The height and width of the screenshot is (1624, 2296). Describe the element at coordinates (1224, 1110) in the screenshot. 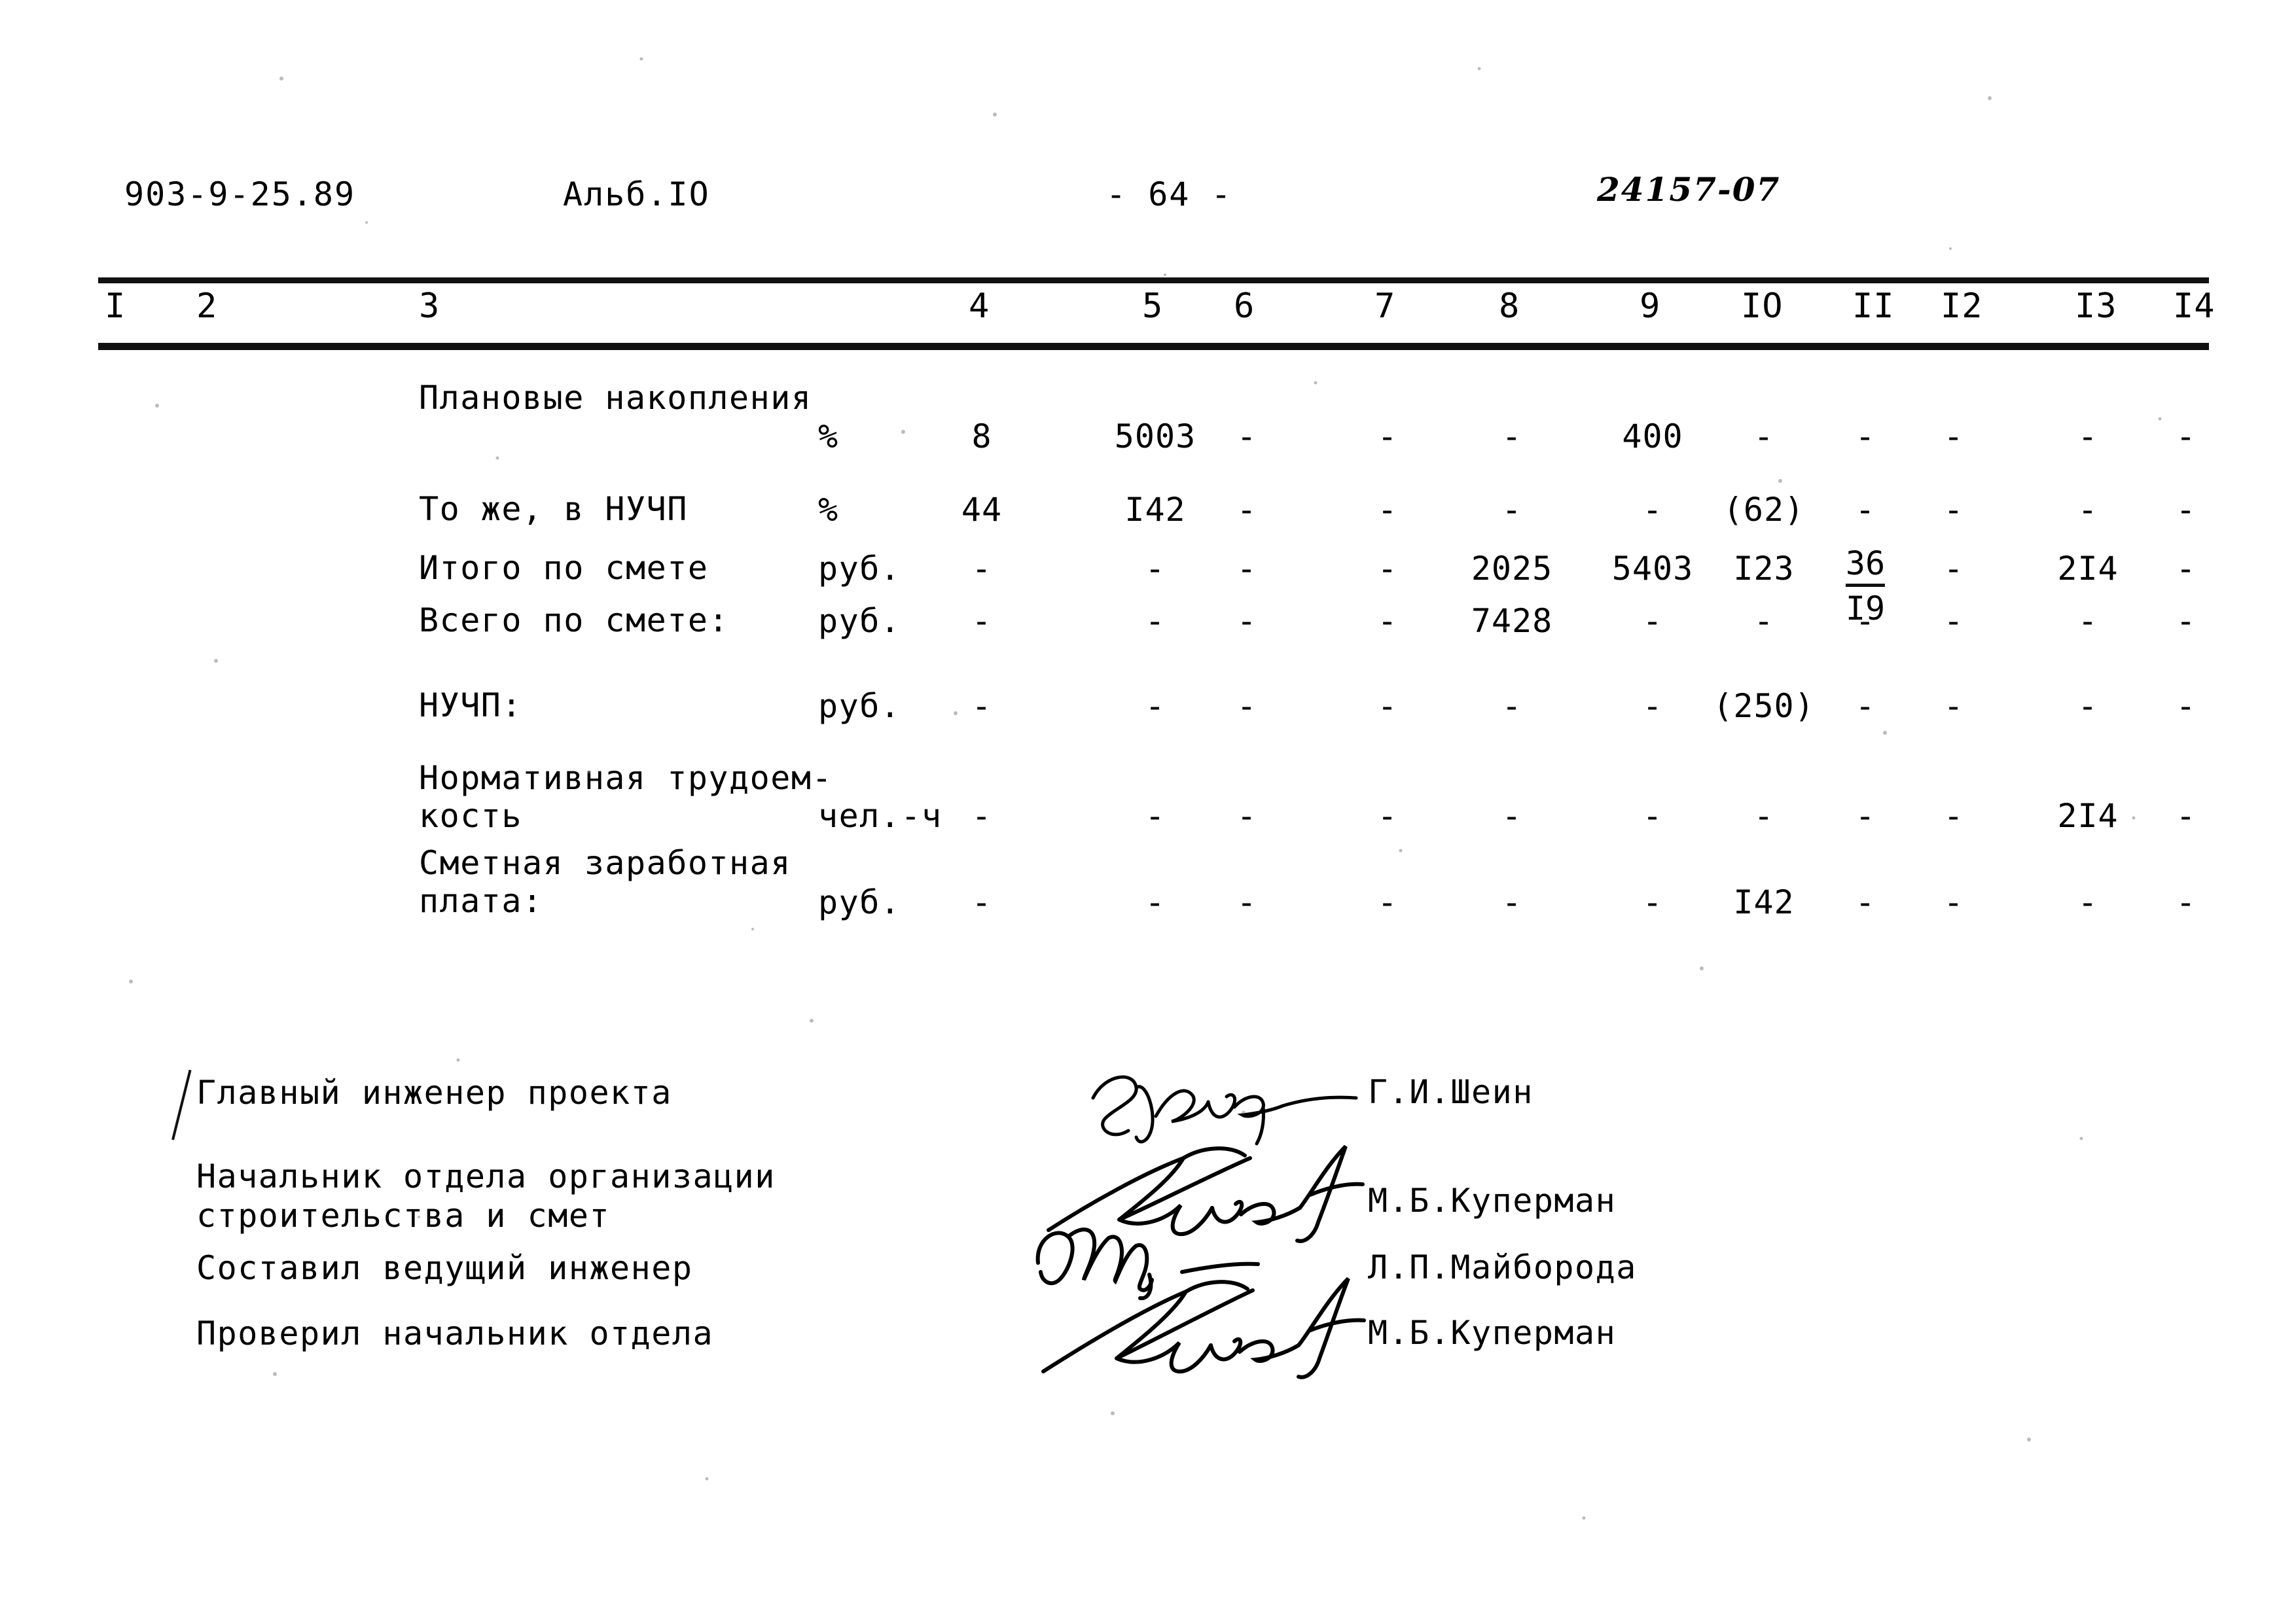

I see `signature-shein` at that location.